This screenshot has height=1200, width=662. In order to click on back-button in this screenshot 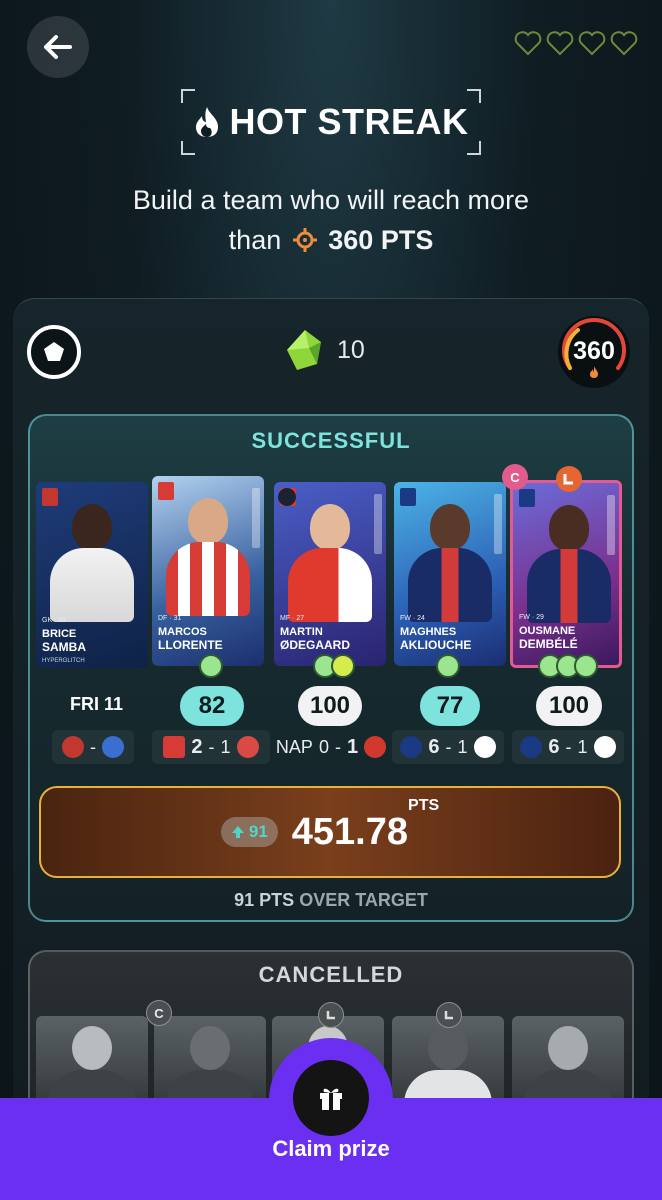, I will do `click(58, 47)`.